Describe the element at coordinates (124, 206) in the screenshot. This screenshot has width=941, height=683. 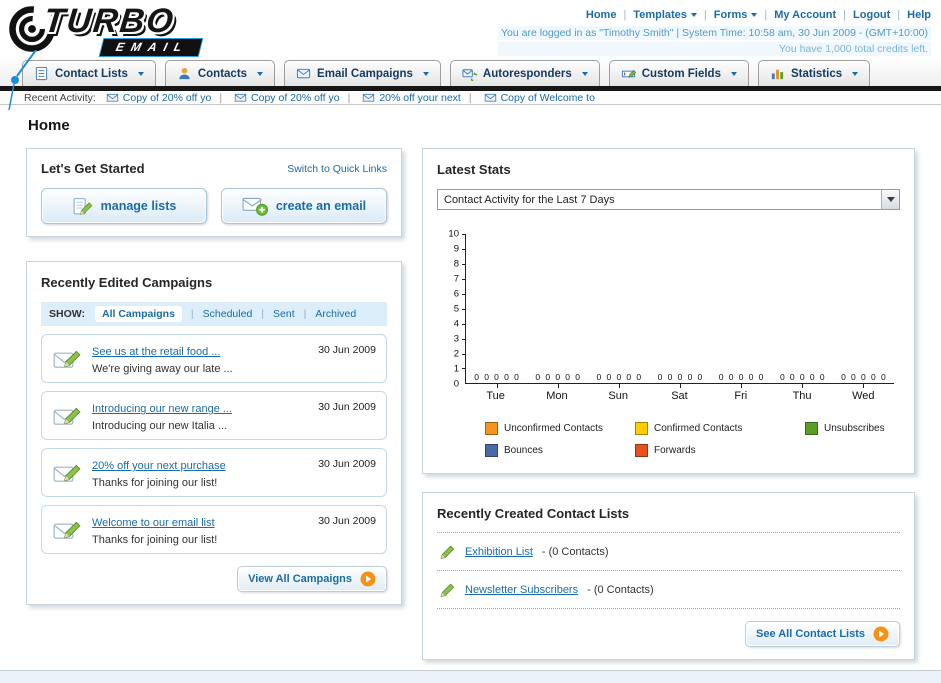
I see `manage-lists-button: manage lists` at that location.